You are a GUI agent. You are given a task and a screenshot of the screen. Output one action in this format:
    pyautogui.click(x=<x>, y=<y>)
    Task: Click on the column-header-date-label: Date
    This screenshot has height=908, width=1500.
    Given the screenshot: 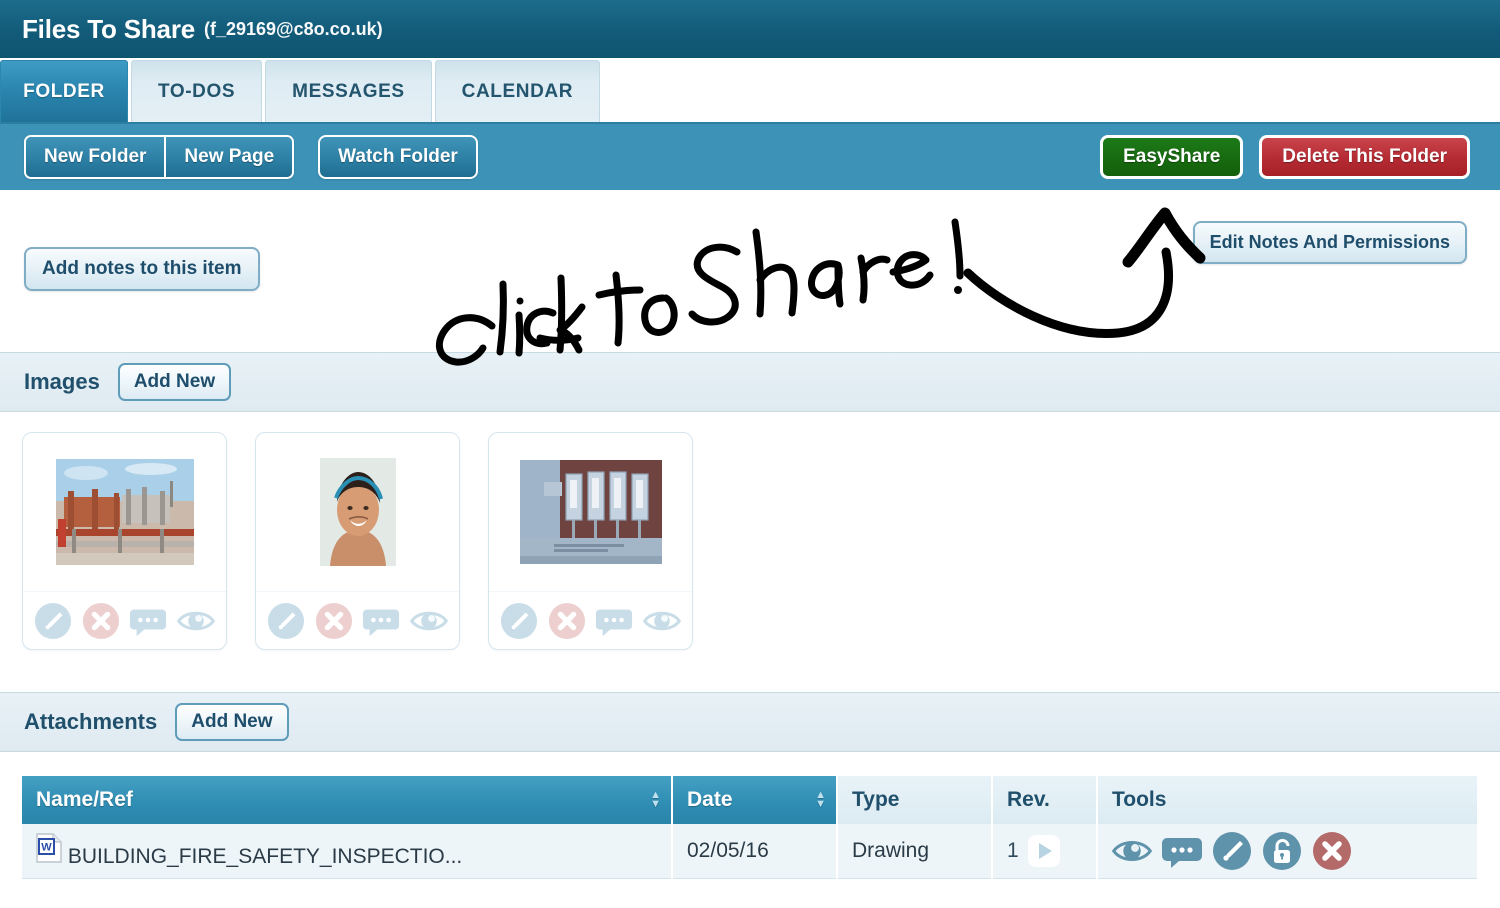 What is the action you would take?
    pyautogui.click(x=710, y=799)
    